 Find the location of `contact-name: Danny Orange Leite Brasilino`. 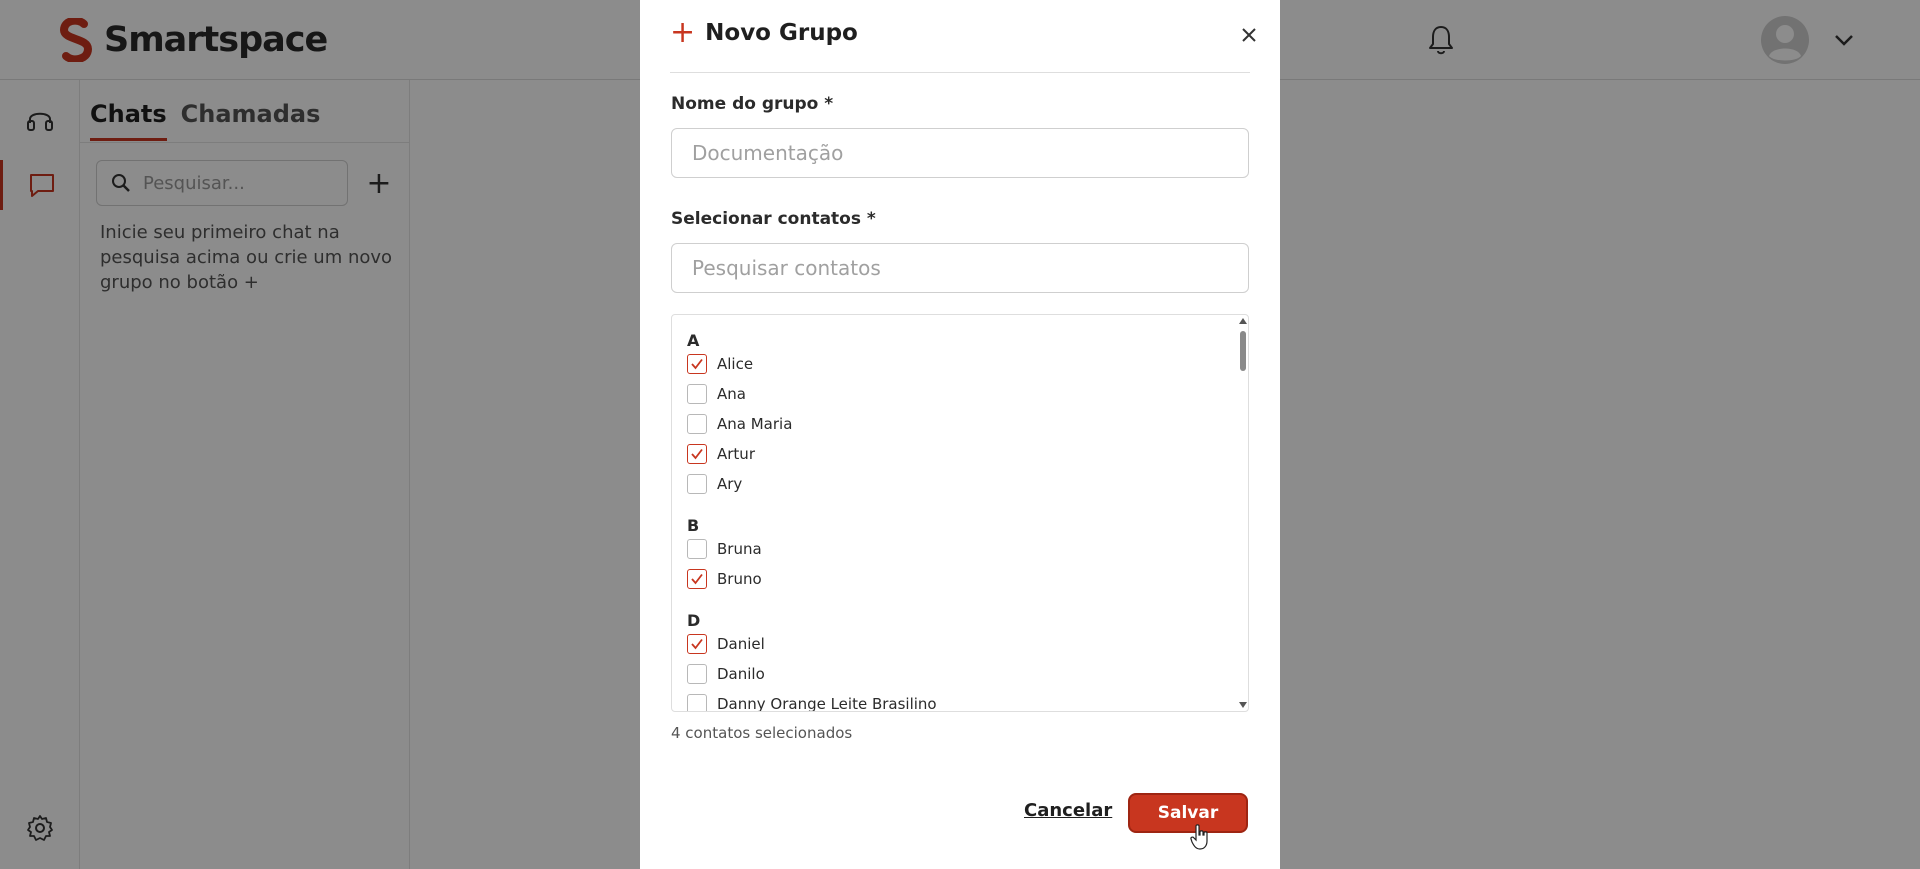

contact-name: Danny Orange Leite Brasilino is located at coordinates (827, 703).